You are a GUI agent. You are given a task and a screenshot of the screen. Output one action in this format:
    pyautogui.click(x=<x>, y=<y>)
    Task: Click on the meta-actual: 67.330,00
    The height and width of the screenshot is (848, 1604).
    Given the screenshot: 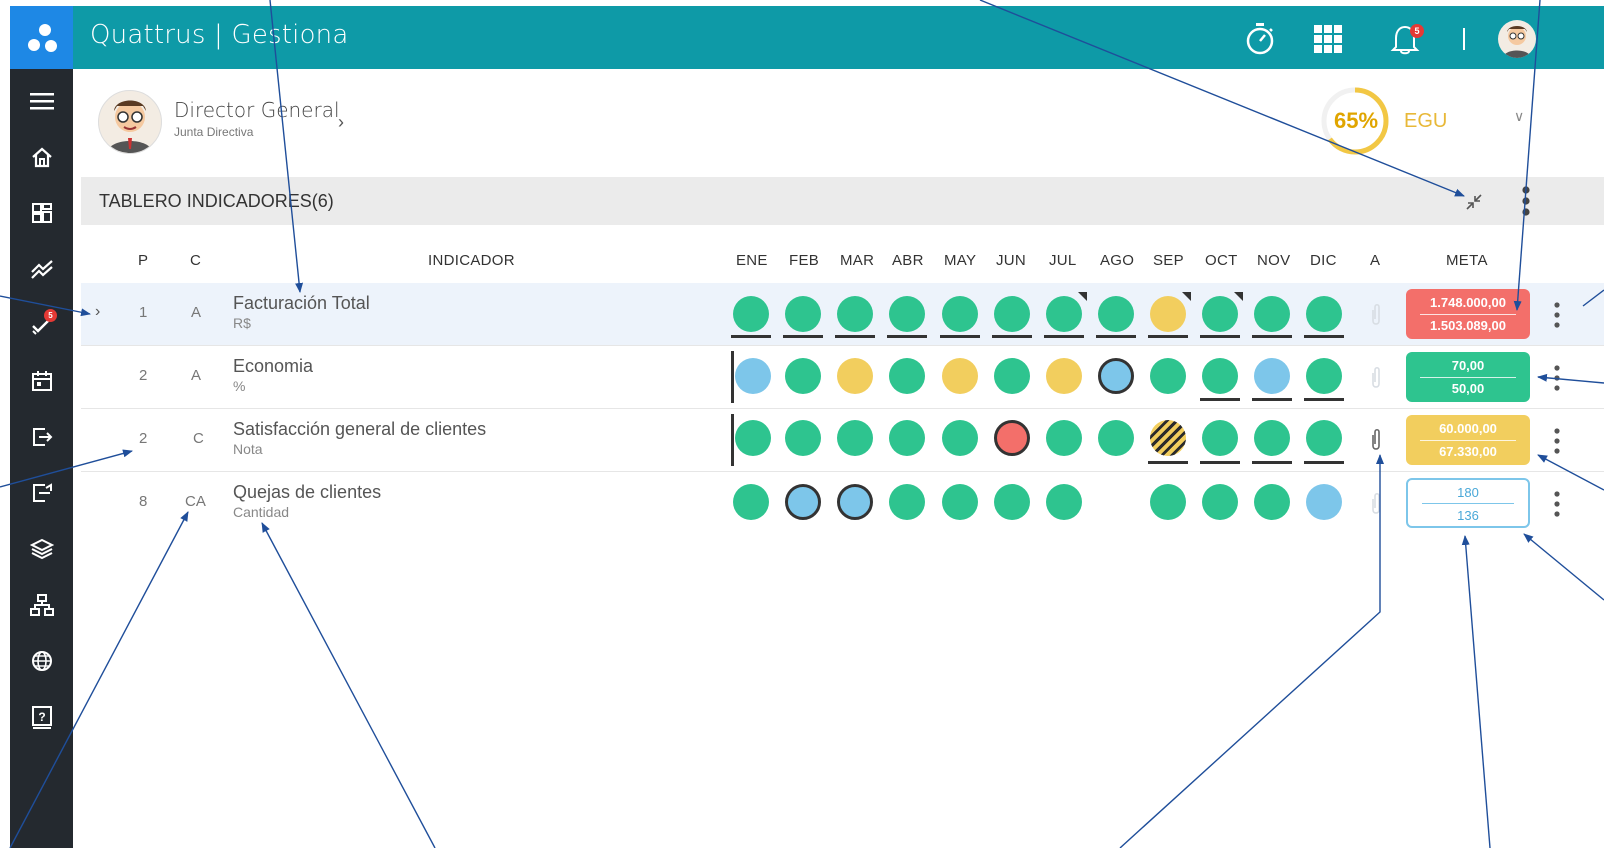 What is the action you would take?
    pyautogui.click(x=1468, y=451)
    